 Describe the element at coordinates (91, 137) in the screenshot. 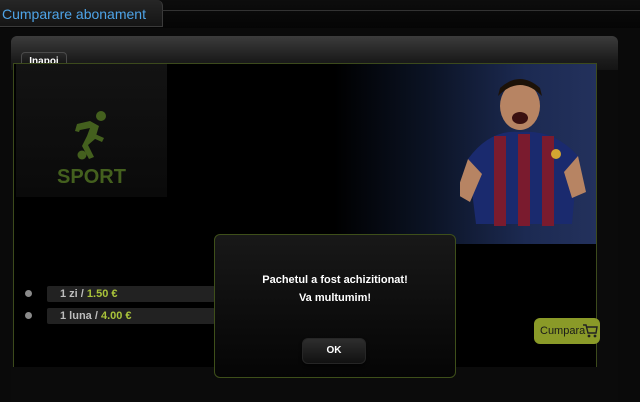

I see `soccer-player-icon` at that location.